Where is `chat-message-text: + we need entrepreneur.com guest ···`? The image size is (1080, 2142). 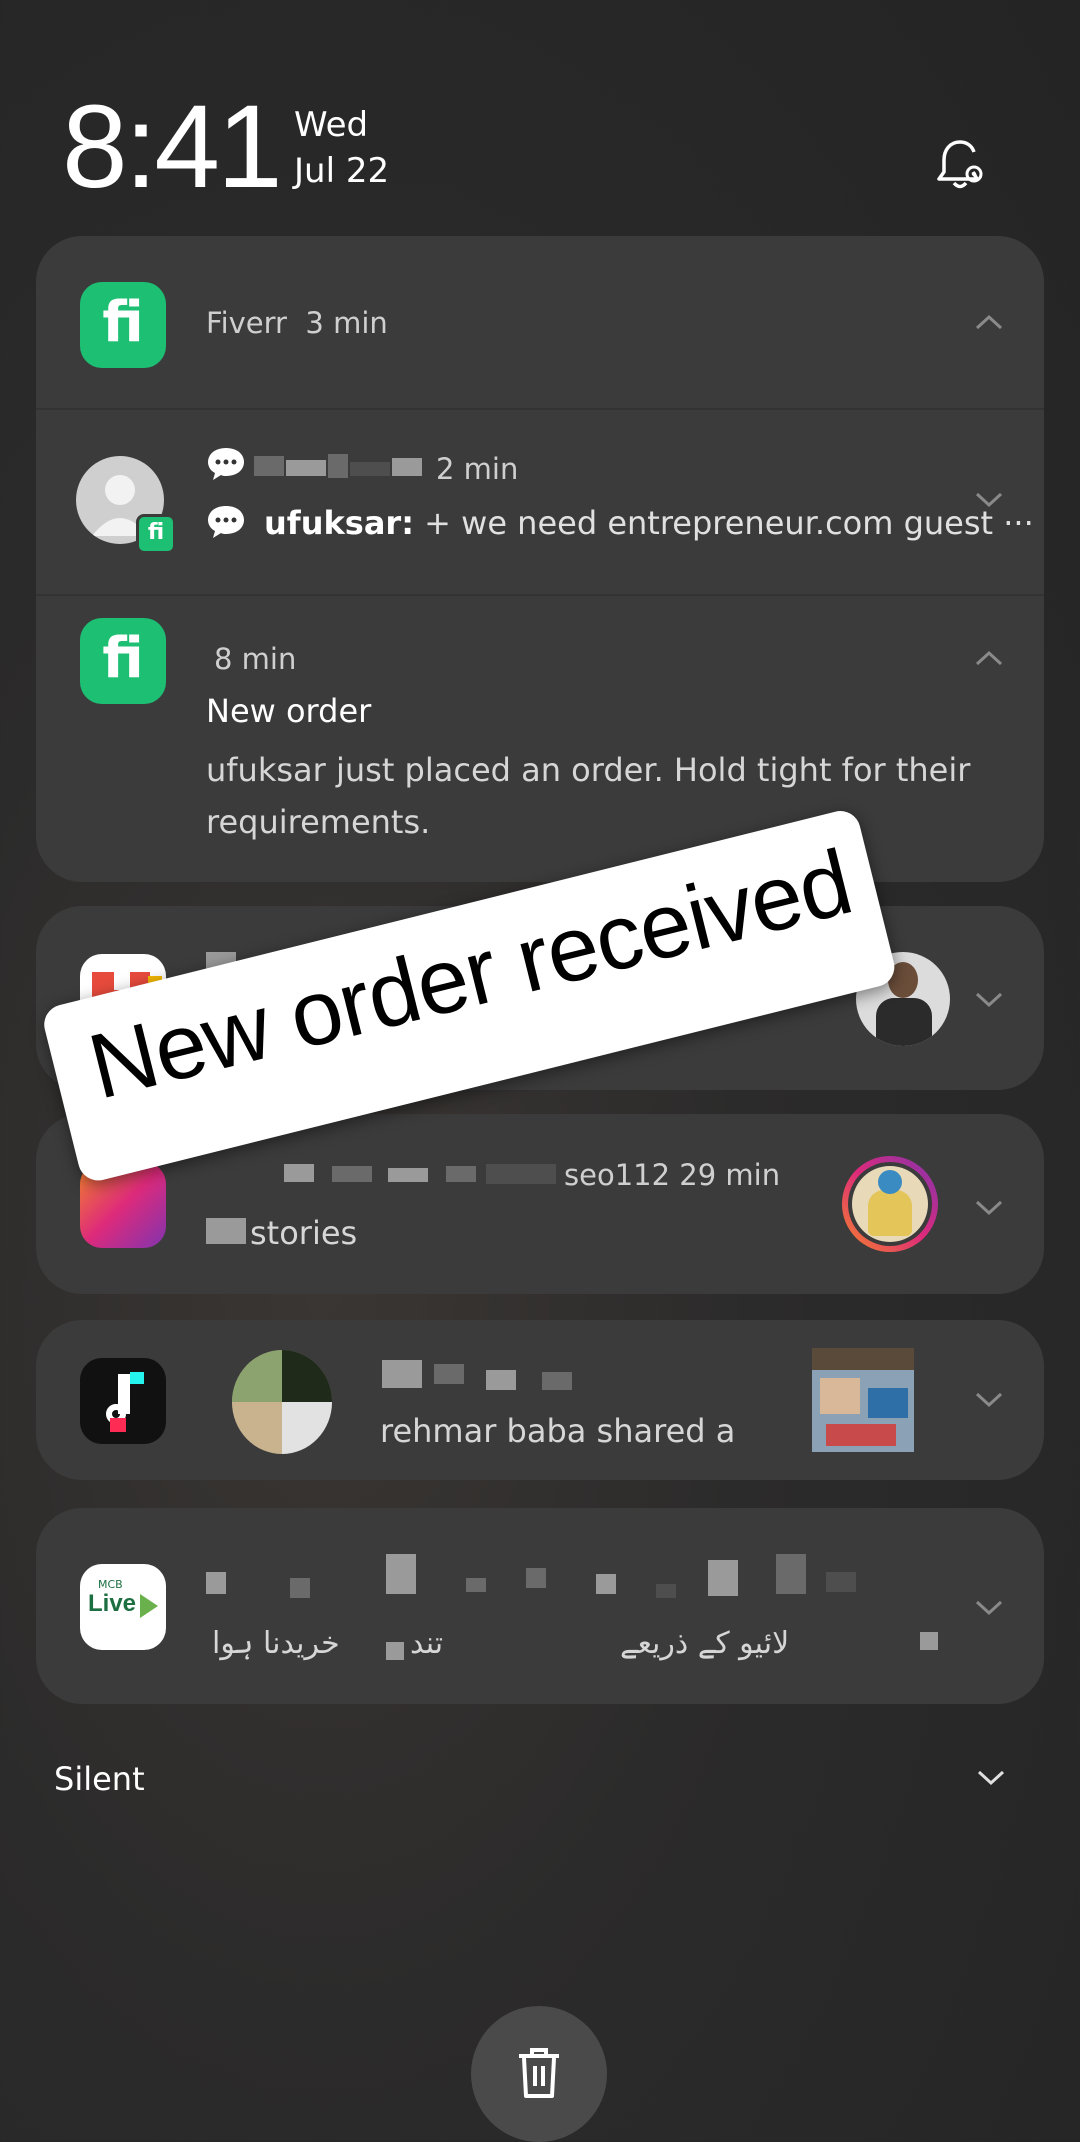 chat-message-text: + we need entrepreneur.com guest ··· is located at coordinates (729, 523).